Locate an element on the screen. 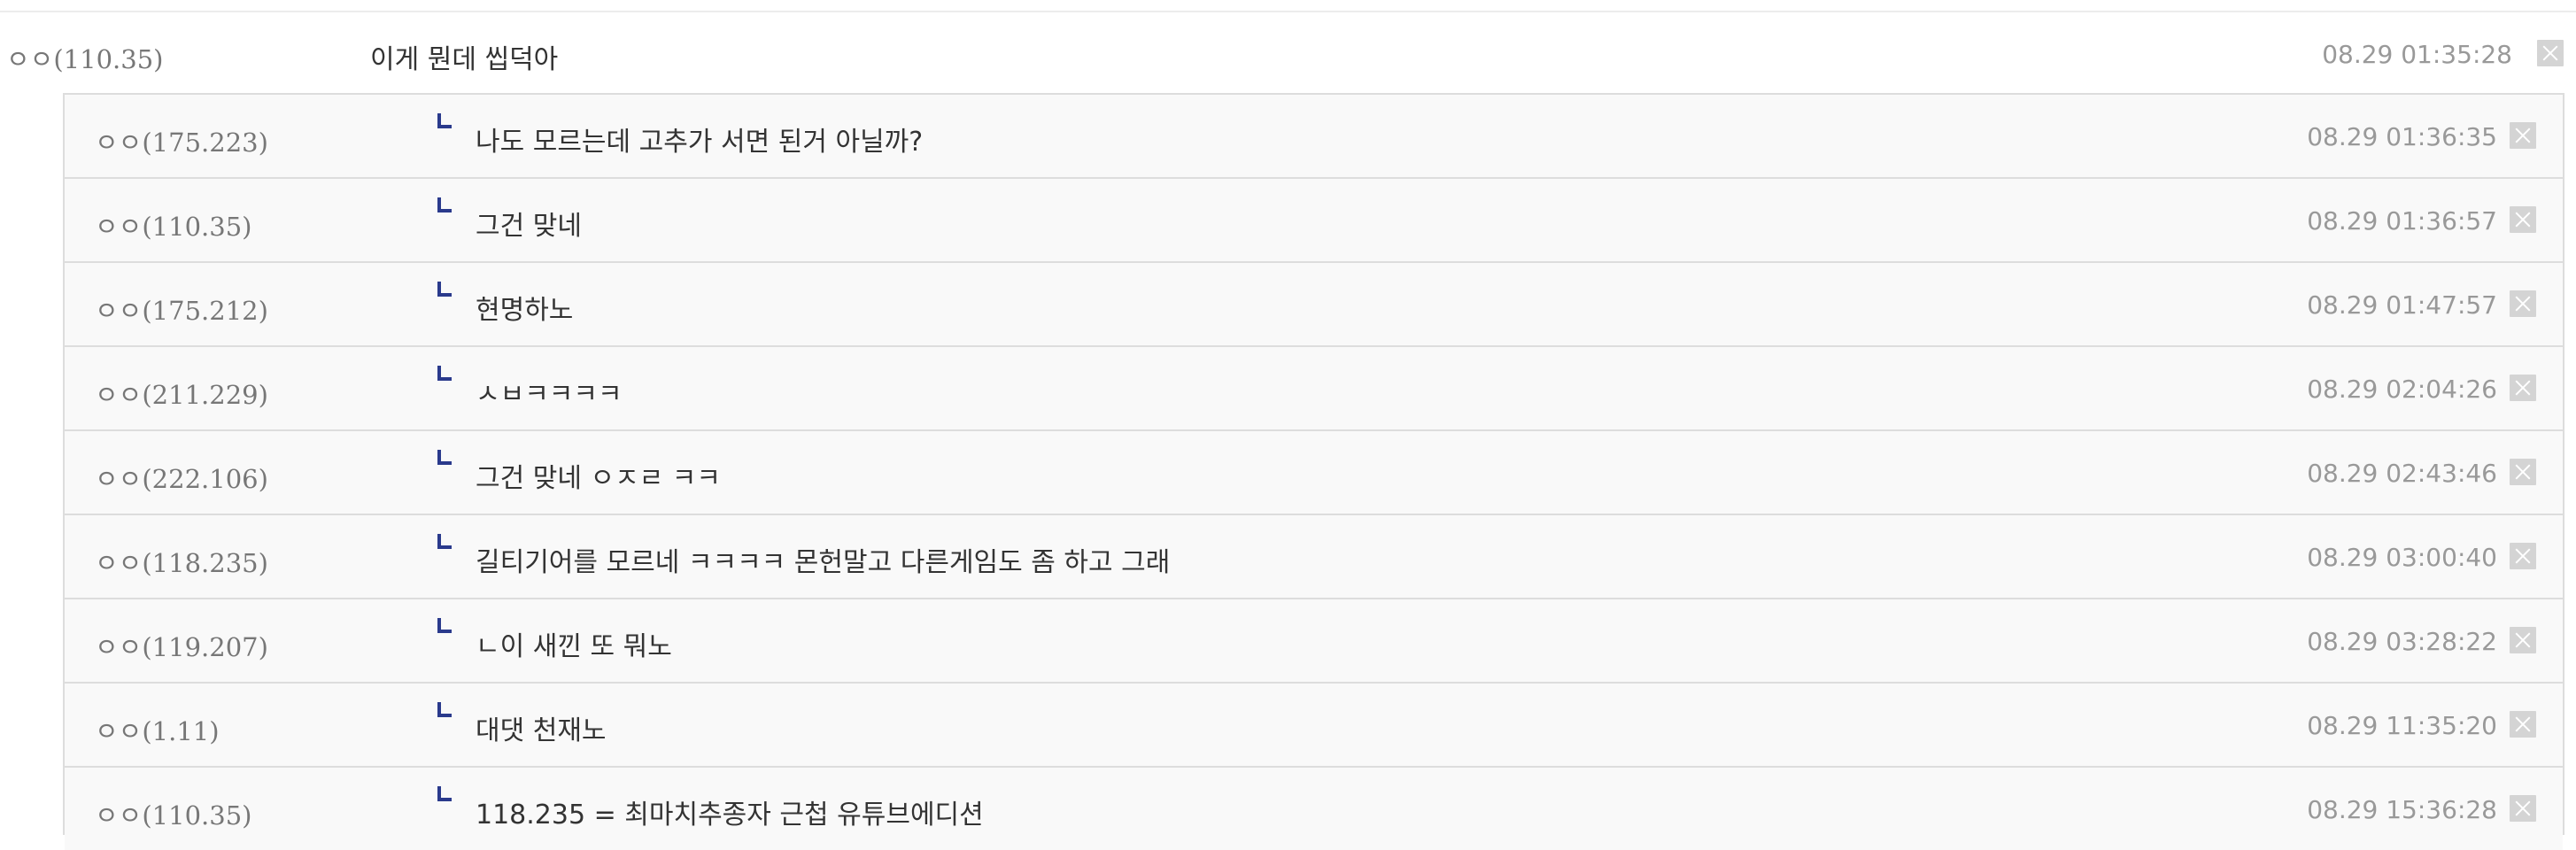  comment-text: 이게 뭔데 씹덕아 is located at coordinates (464, 59).